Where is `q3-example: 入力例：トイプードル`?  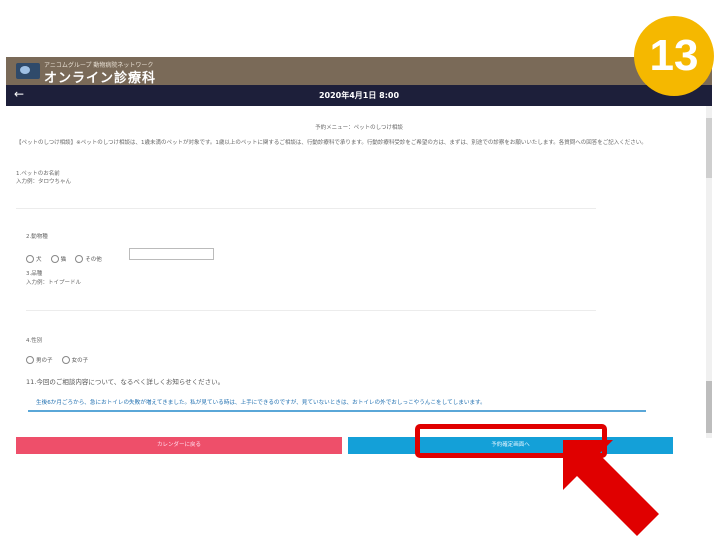
q3-example: 入力例：トイプードル is located at coordinates (54, 283).